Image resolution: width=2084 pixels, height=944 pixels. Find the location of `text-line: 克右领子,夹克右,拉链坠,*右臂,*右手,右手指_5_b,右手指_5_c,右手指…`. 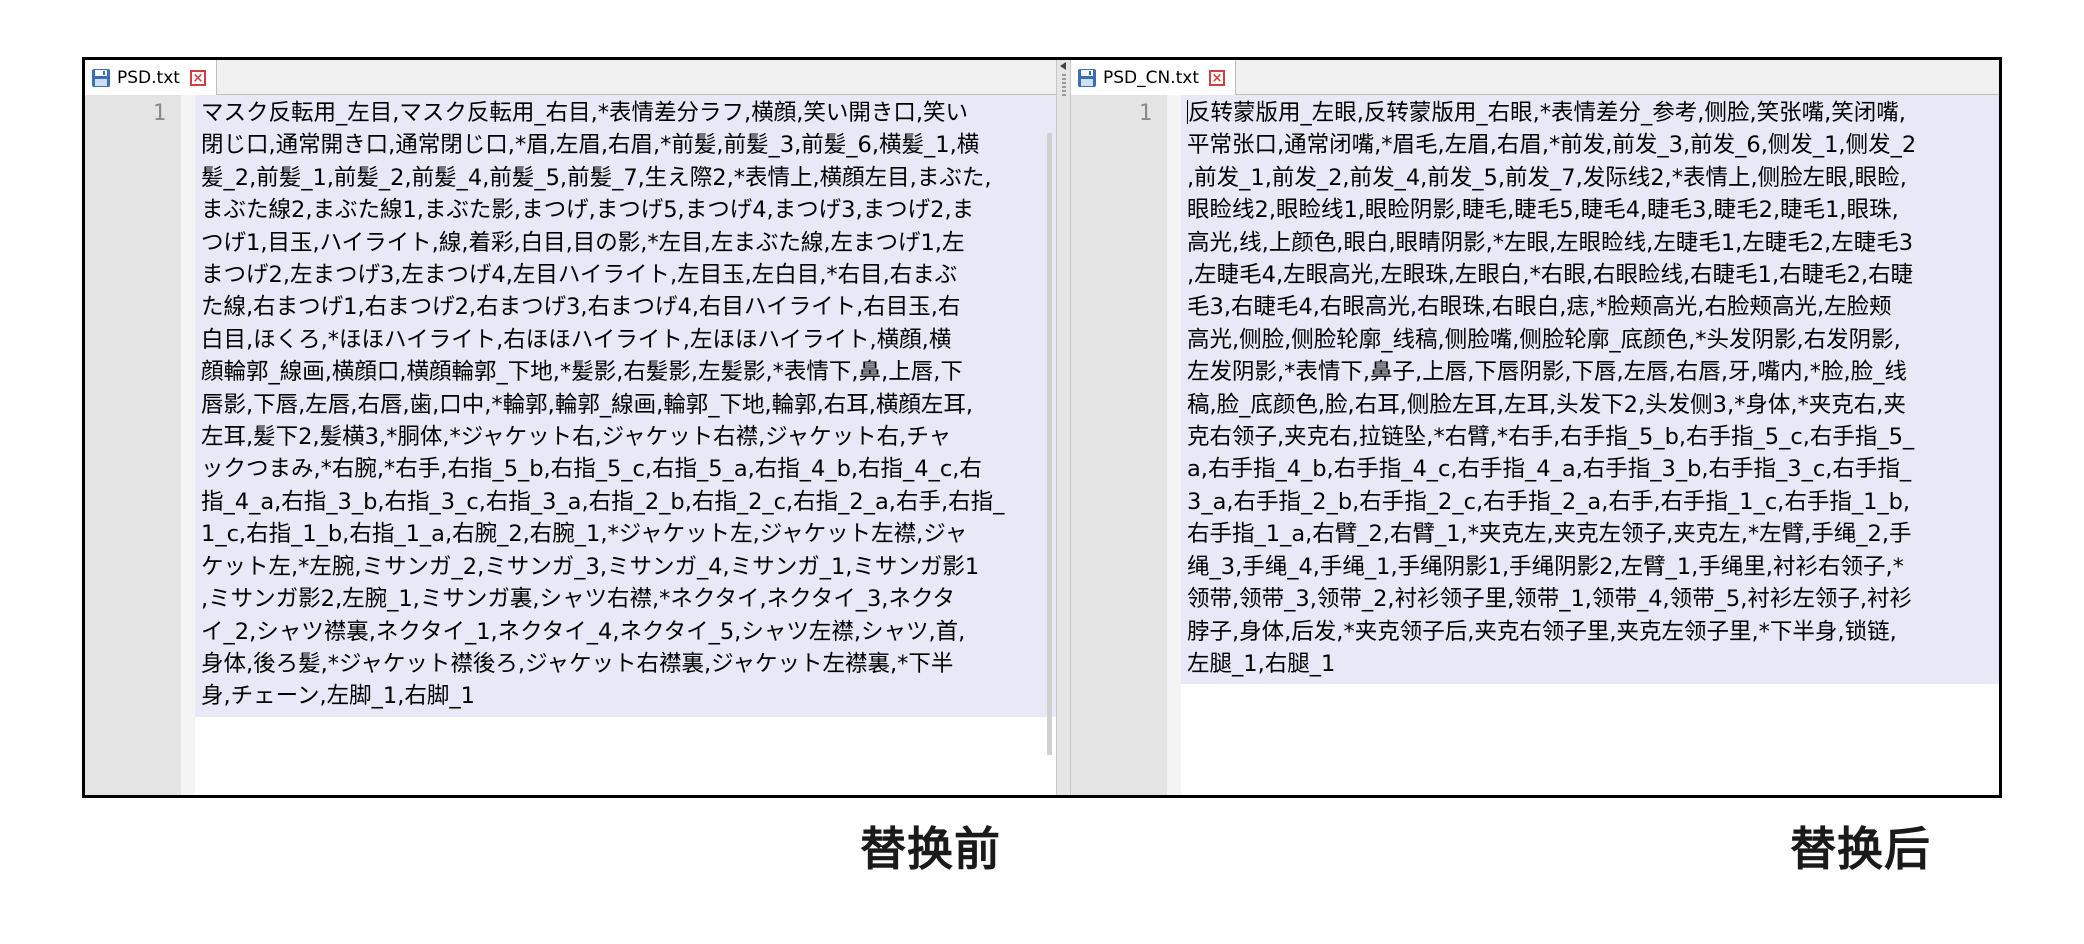

text-line: 克右领子,夹克右,拉链坠,*右臂,*右手,右手指_5_b,右手指_5_c,右手指… is located at coordinates (1551, 437).